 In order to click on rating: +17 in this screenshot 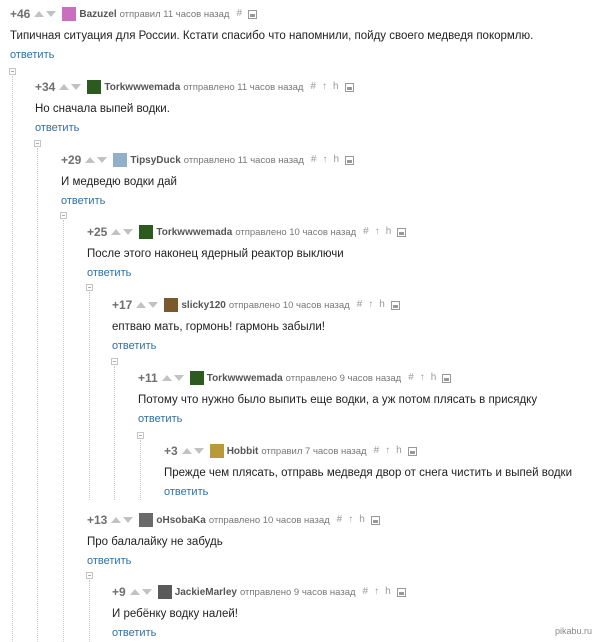, I will do `click(122, 305)`.